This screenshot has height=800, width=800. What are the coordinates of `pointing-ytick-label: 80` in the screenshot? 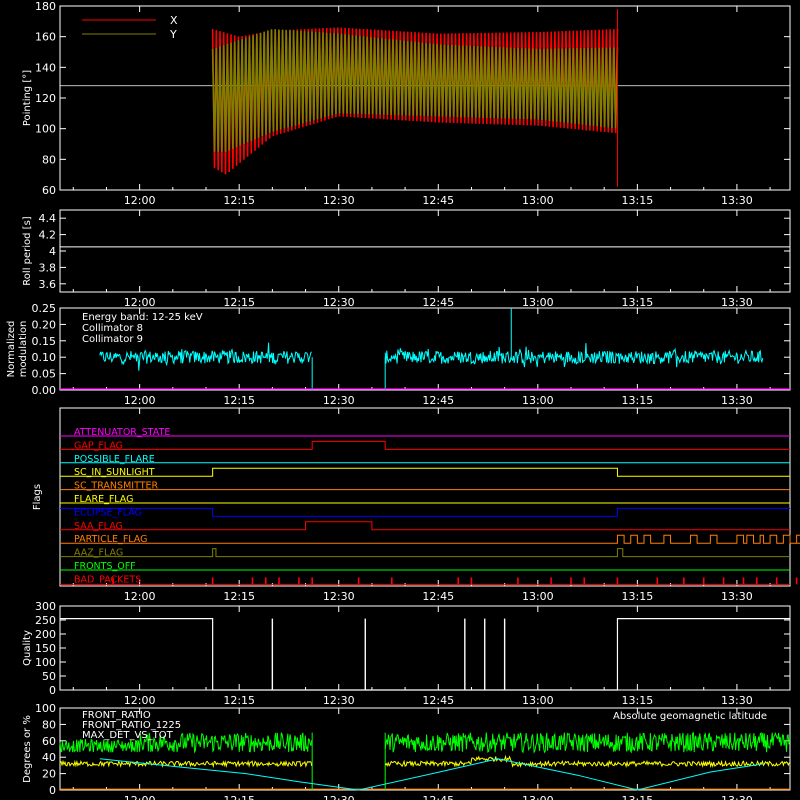 It's located at (49, 159).